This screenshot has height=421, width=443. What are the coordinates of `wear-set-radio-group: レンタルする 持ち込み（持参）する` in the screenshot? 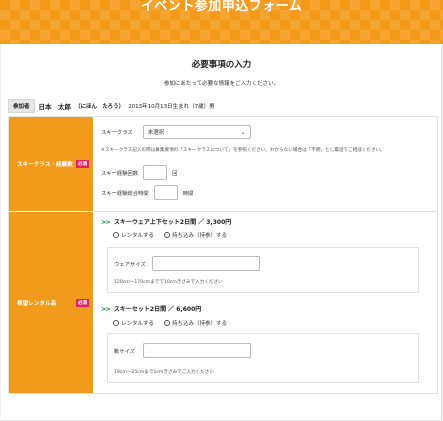 It's located at (170, 235).